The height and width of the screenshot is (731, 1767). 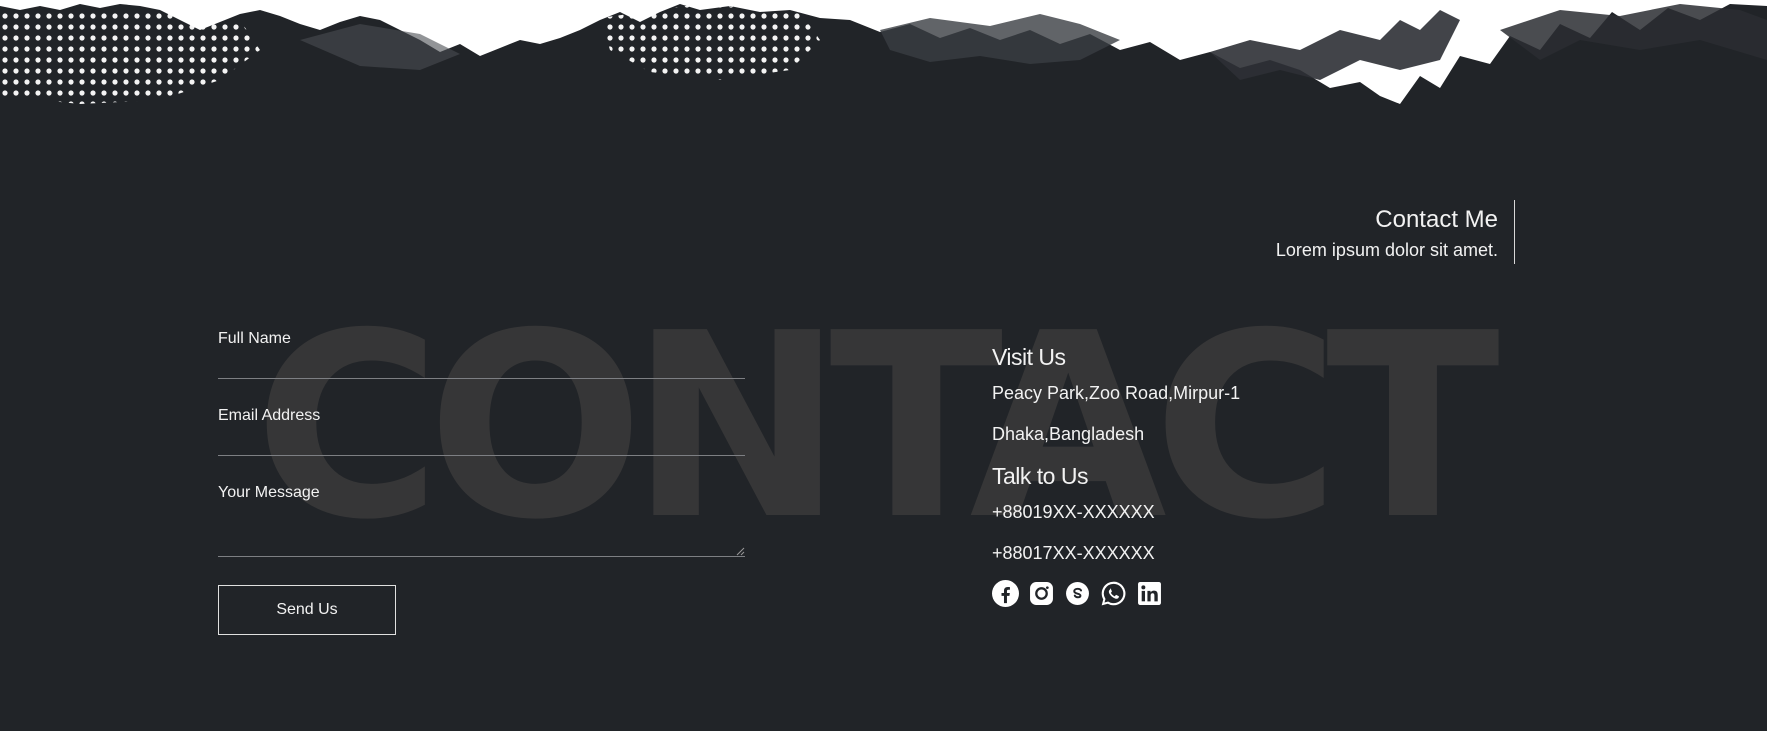 What do you see at coordinates (481, 525) in the screenshot?
I see `message-textarea` at bounding box center [481, 525].